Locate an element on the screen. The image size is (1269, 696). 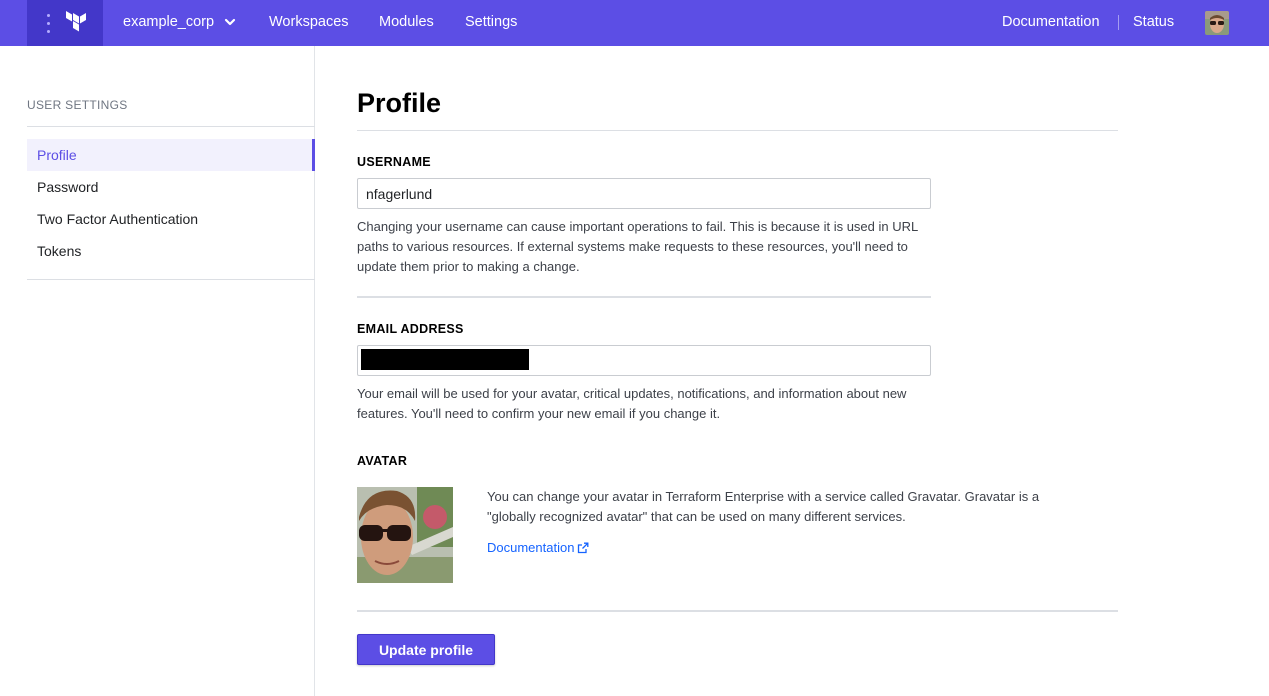
title-divider is located at coordinates (737, 130).